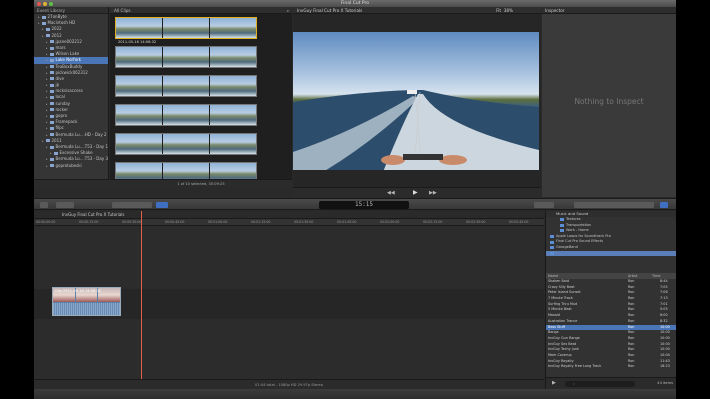 This screenshot has width=710, height=399. Describe the element at coordinates (86, 301) in the screenshot. I see `timeline-clip: Clip 2011-05-16 14:06:32` at that location.